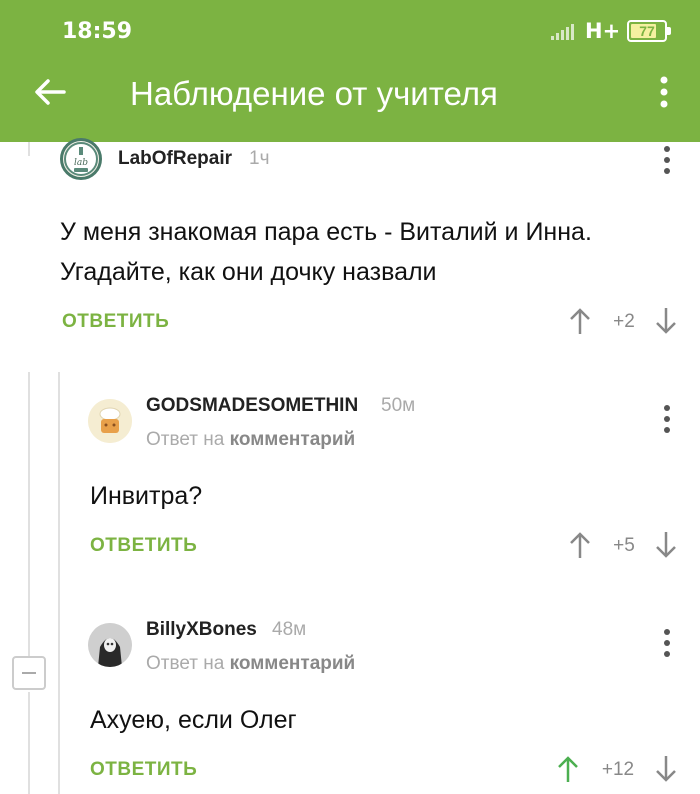 This screenshot has width=700, height=794. I want to click on comment-time: 50м, so click(398, 405).